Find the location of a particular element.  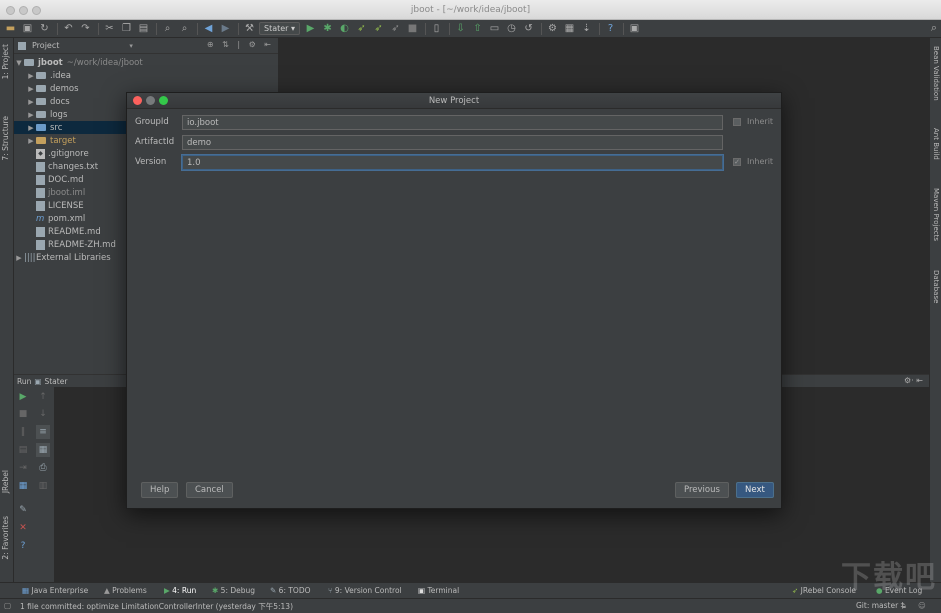

tab-structure: 7: Structure is located at coordinates (5, 138).